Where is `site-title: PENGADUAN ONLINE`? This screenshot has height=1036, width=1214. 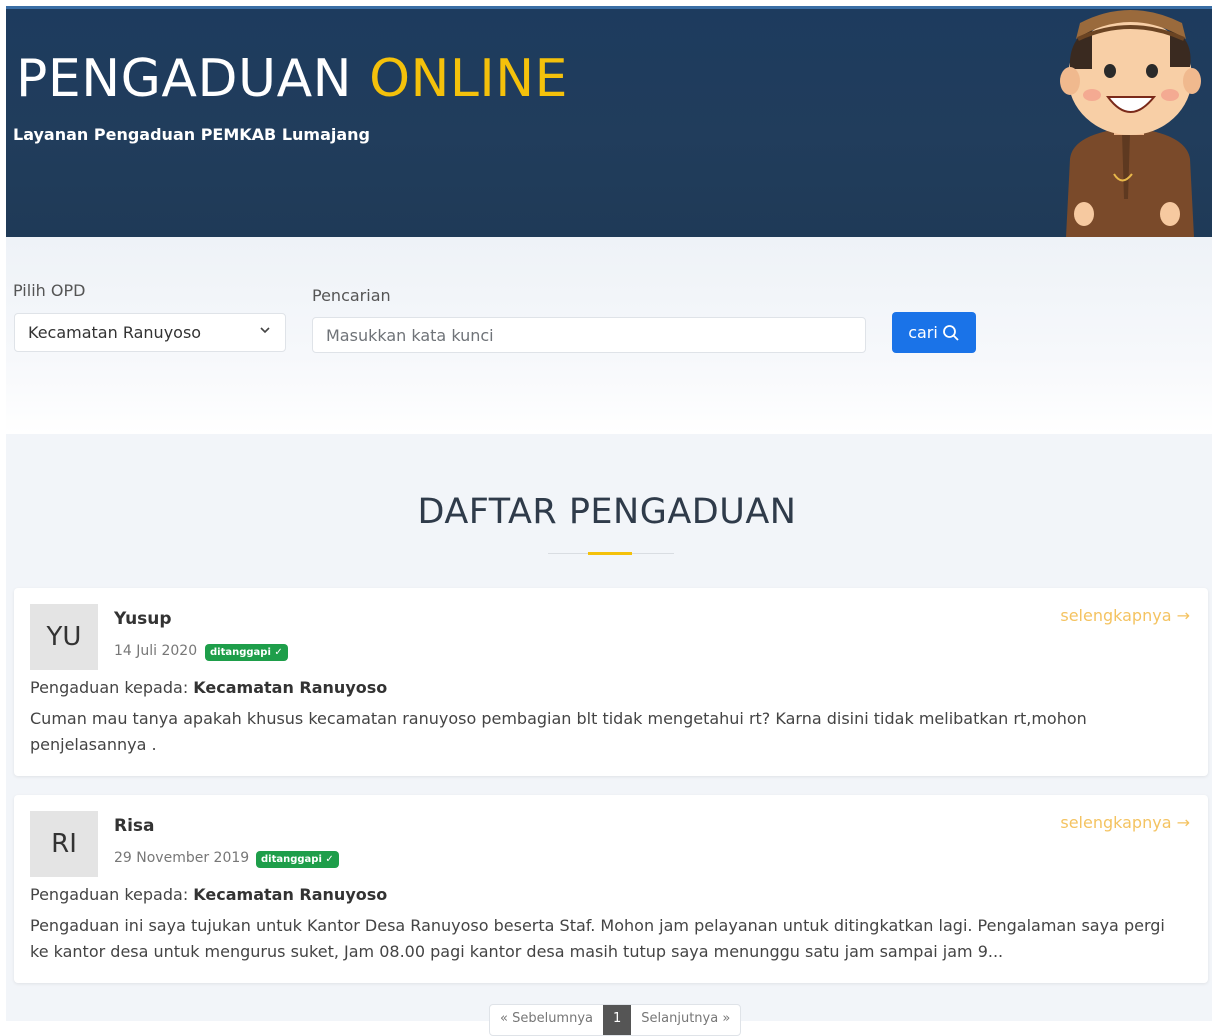 site-title: PENGADUAN ONLINE is located at coordinates (292, 79).